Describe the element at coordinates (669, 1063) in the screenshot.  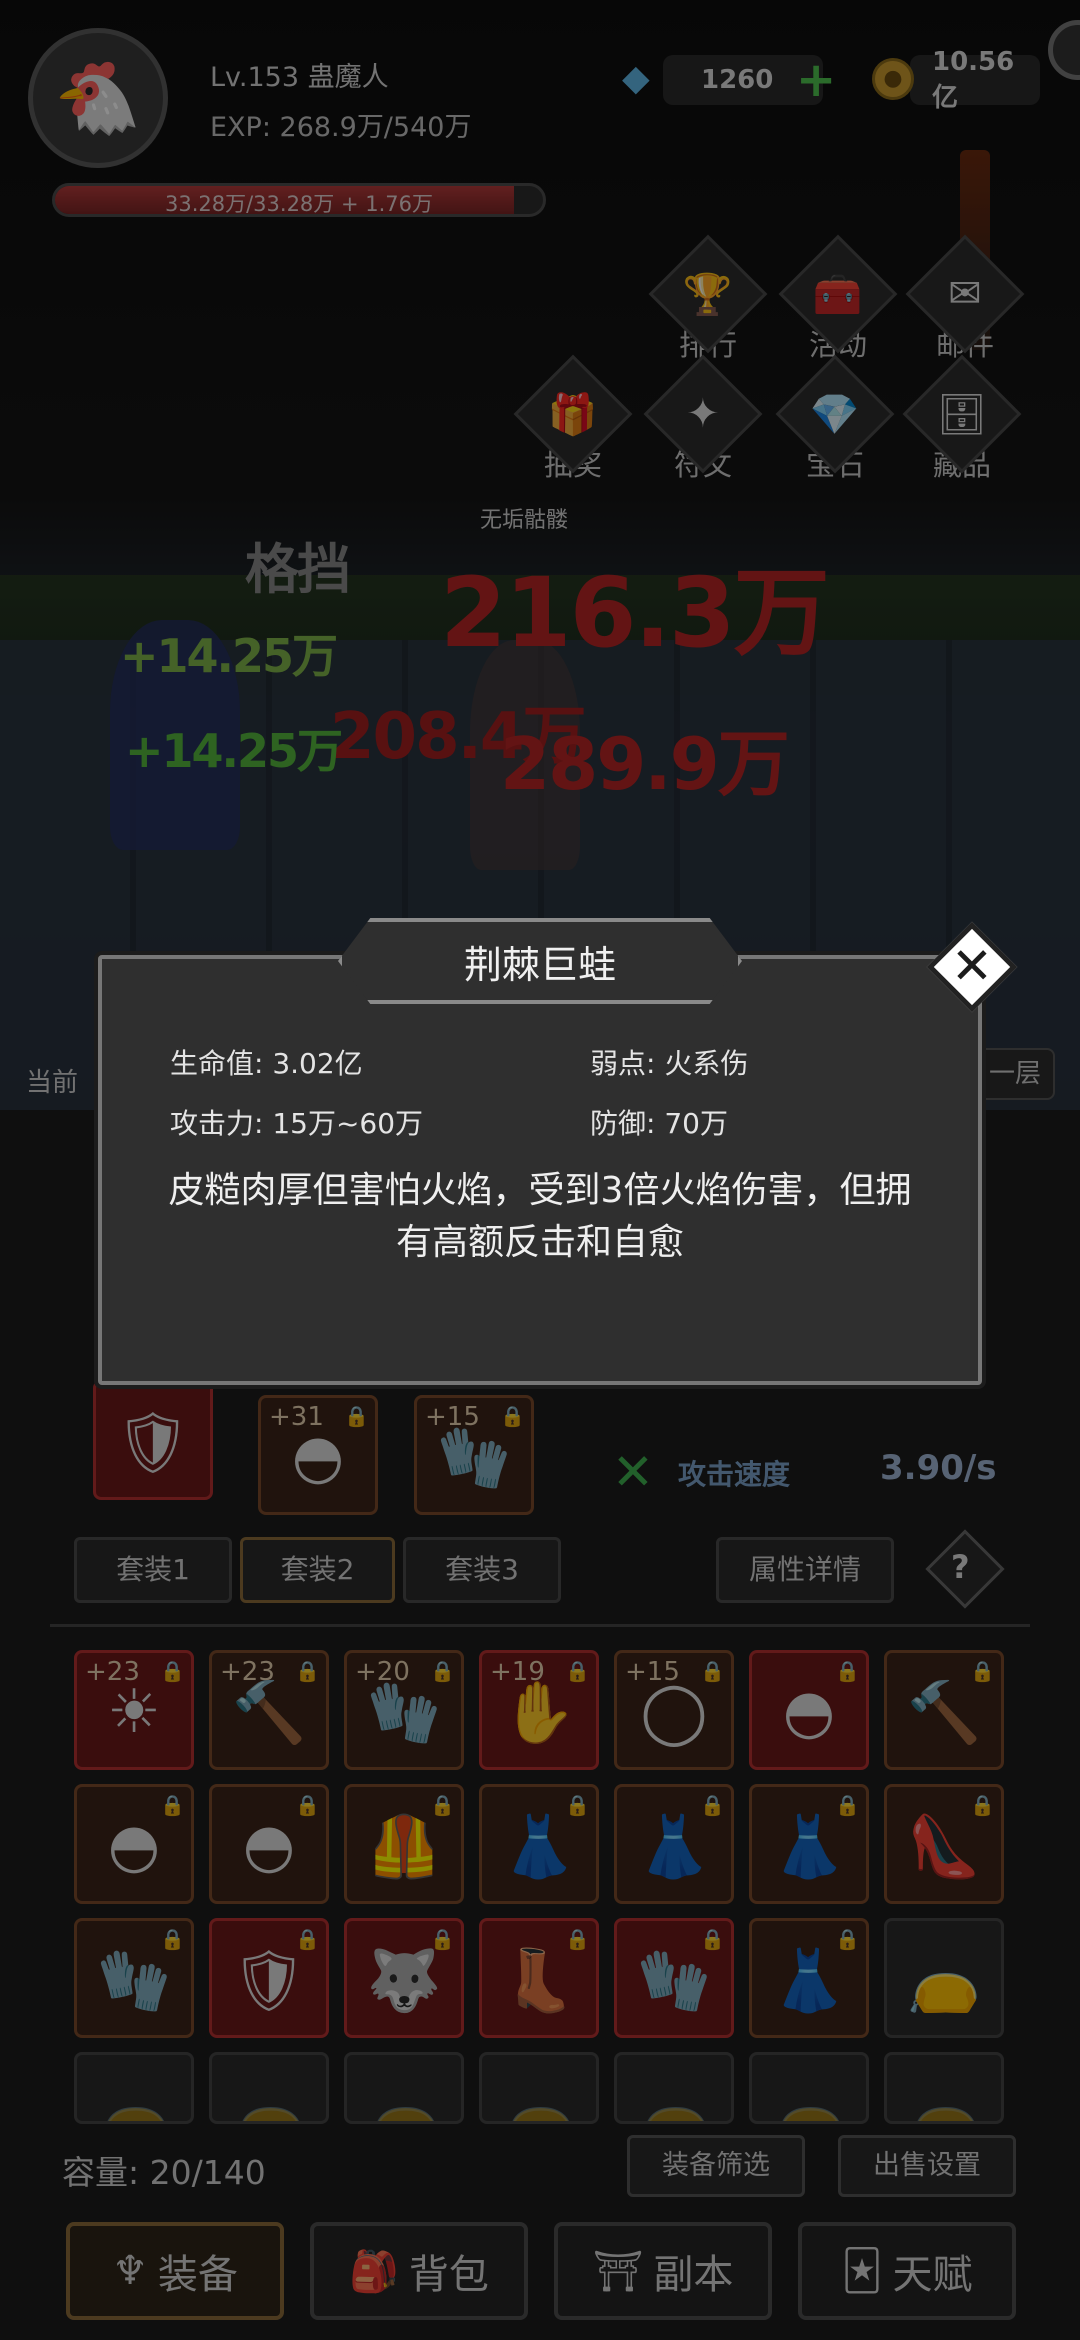
I see `monster-weakness: 弱点: 火系伤` at that location.